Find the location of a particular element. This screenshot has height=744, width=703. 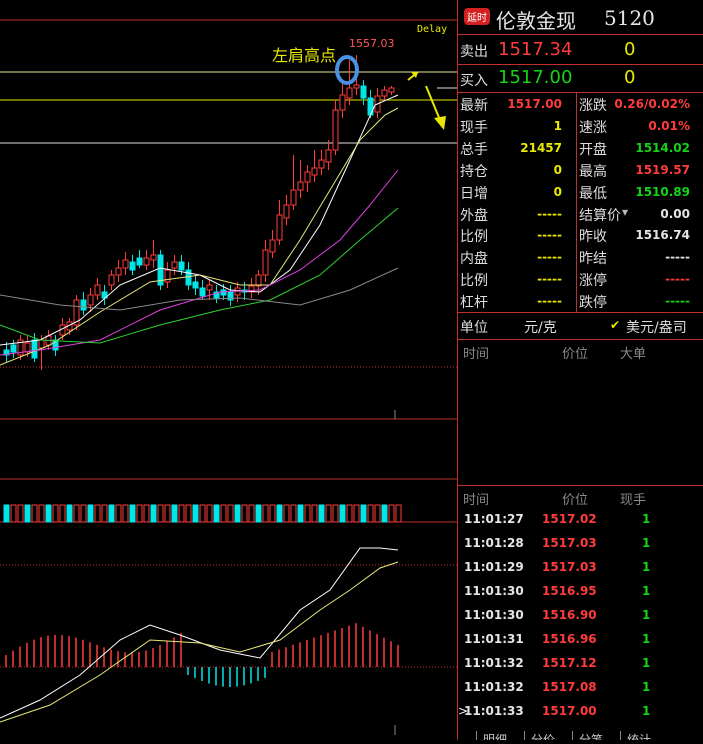

stat-value: 1 is located at coordinates (557, 125).